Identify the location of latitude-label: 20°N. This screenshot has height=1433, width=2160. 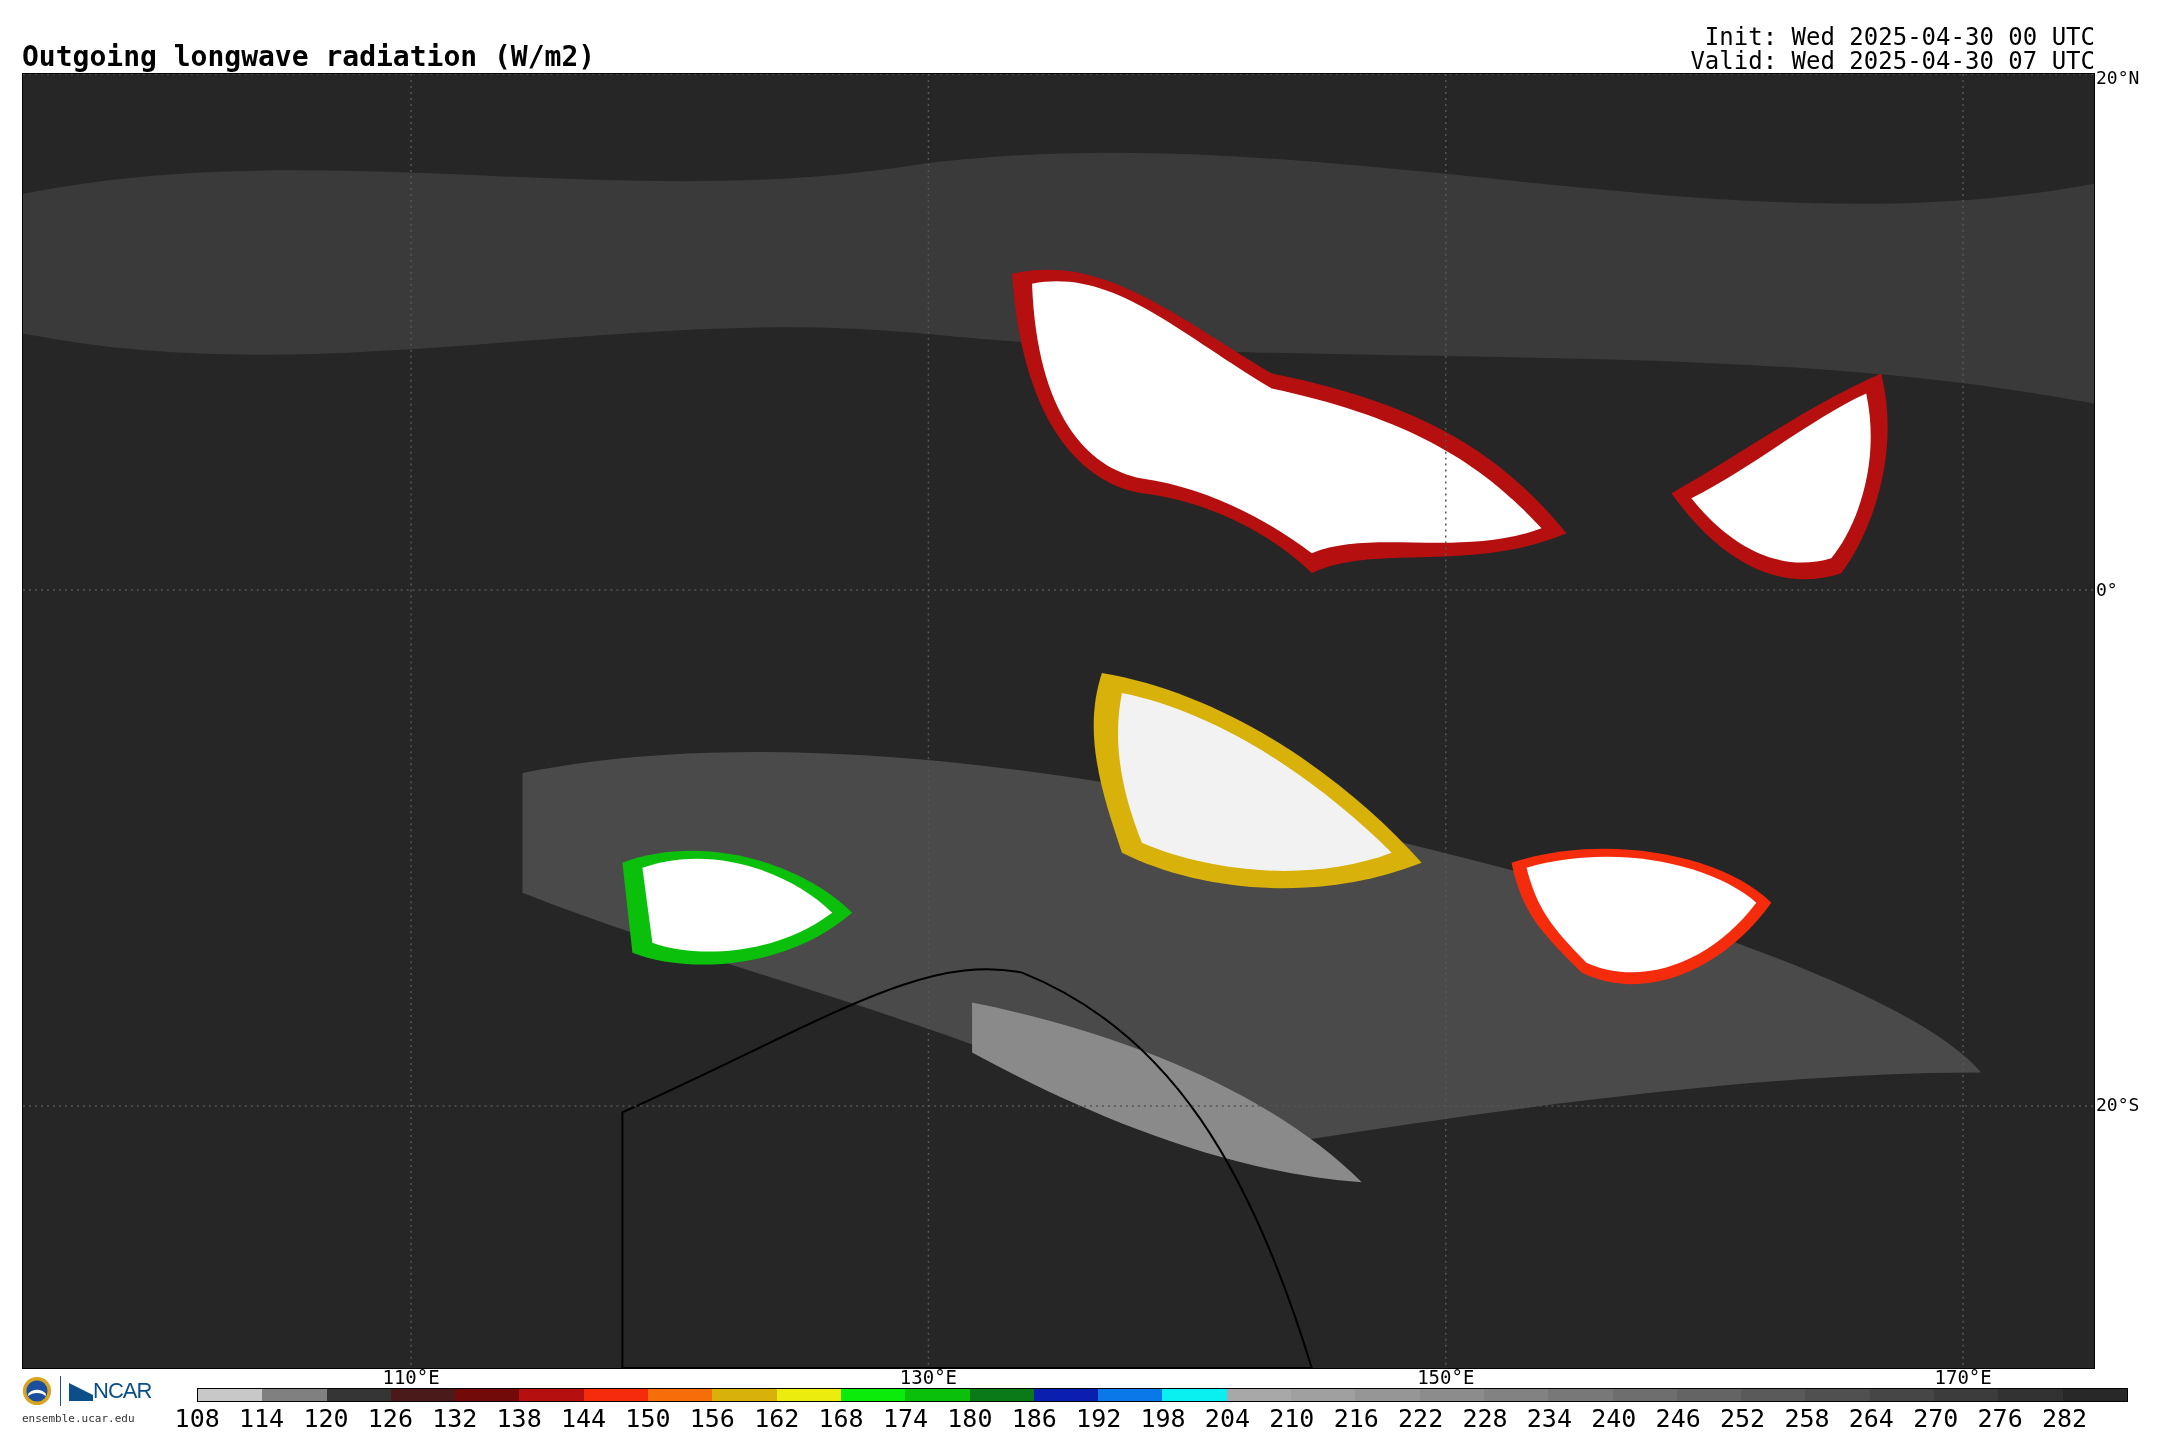
(2117, 77).